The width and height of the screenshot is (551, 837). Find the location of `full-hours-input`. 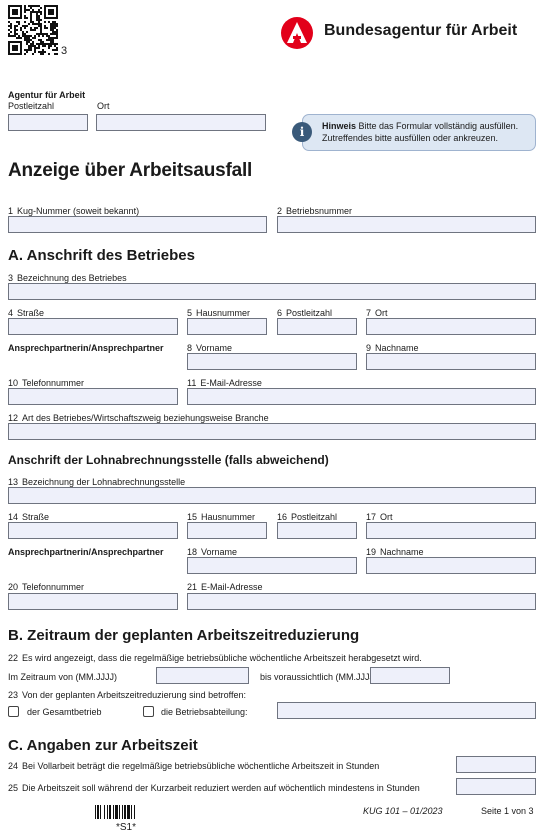

full-hours-input is located at coordinates (496, 764).